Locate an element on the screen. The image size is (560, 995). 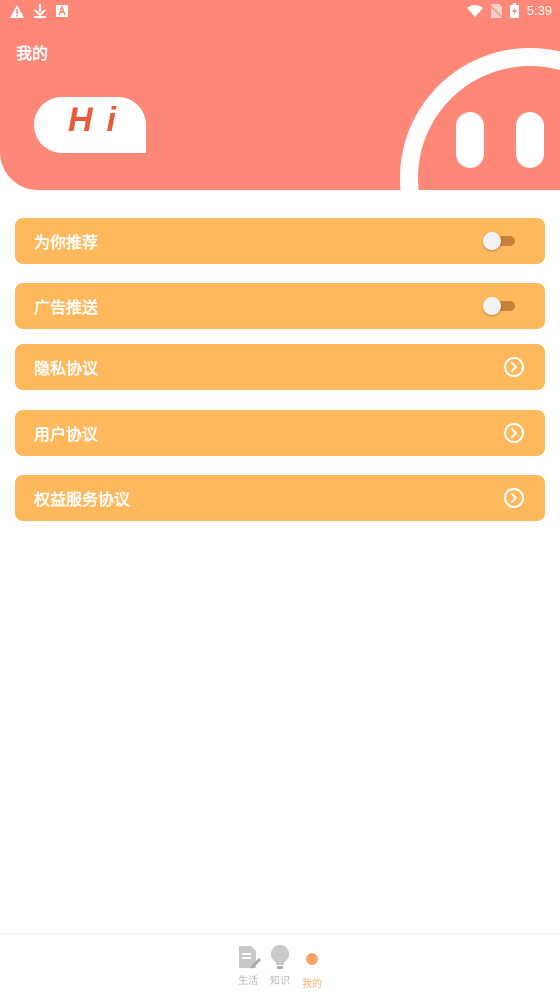
wifi-icon is located at coordinates (474, 11).